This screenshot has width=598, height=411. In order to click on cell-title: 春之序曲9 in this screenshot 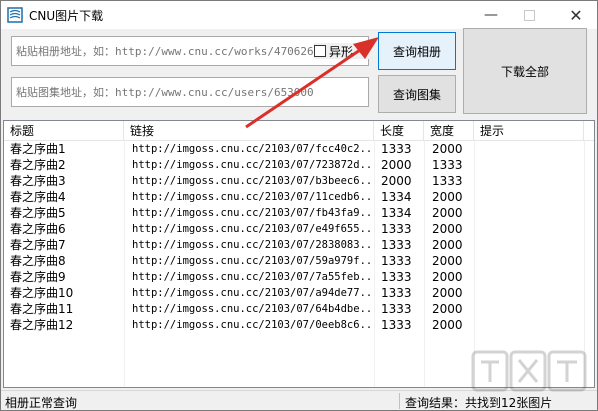, I will do `click(38, 277)`.